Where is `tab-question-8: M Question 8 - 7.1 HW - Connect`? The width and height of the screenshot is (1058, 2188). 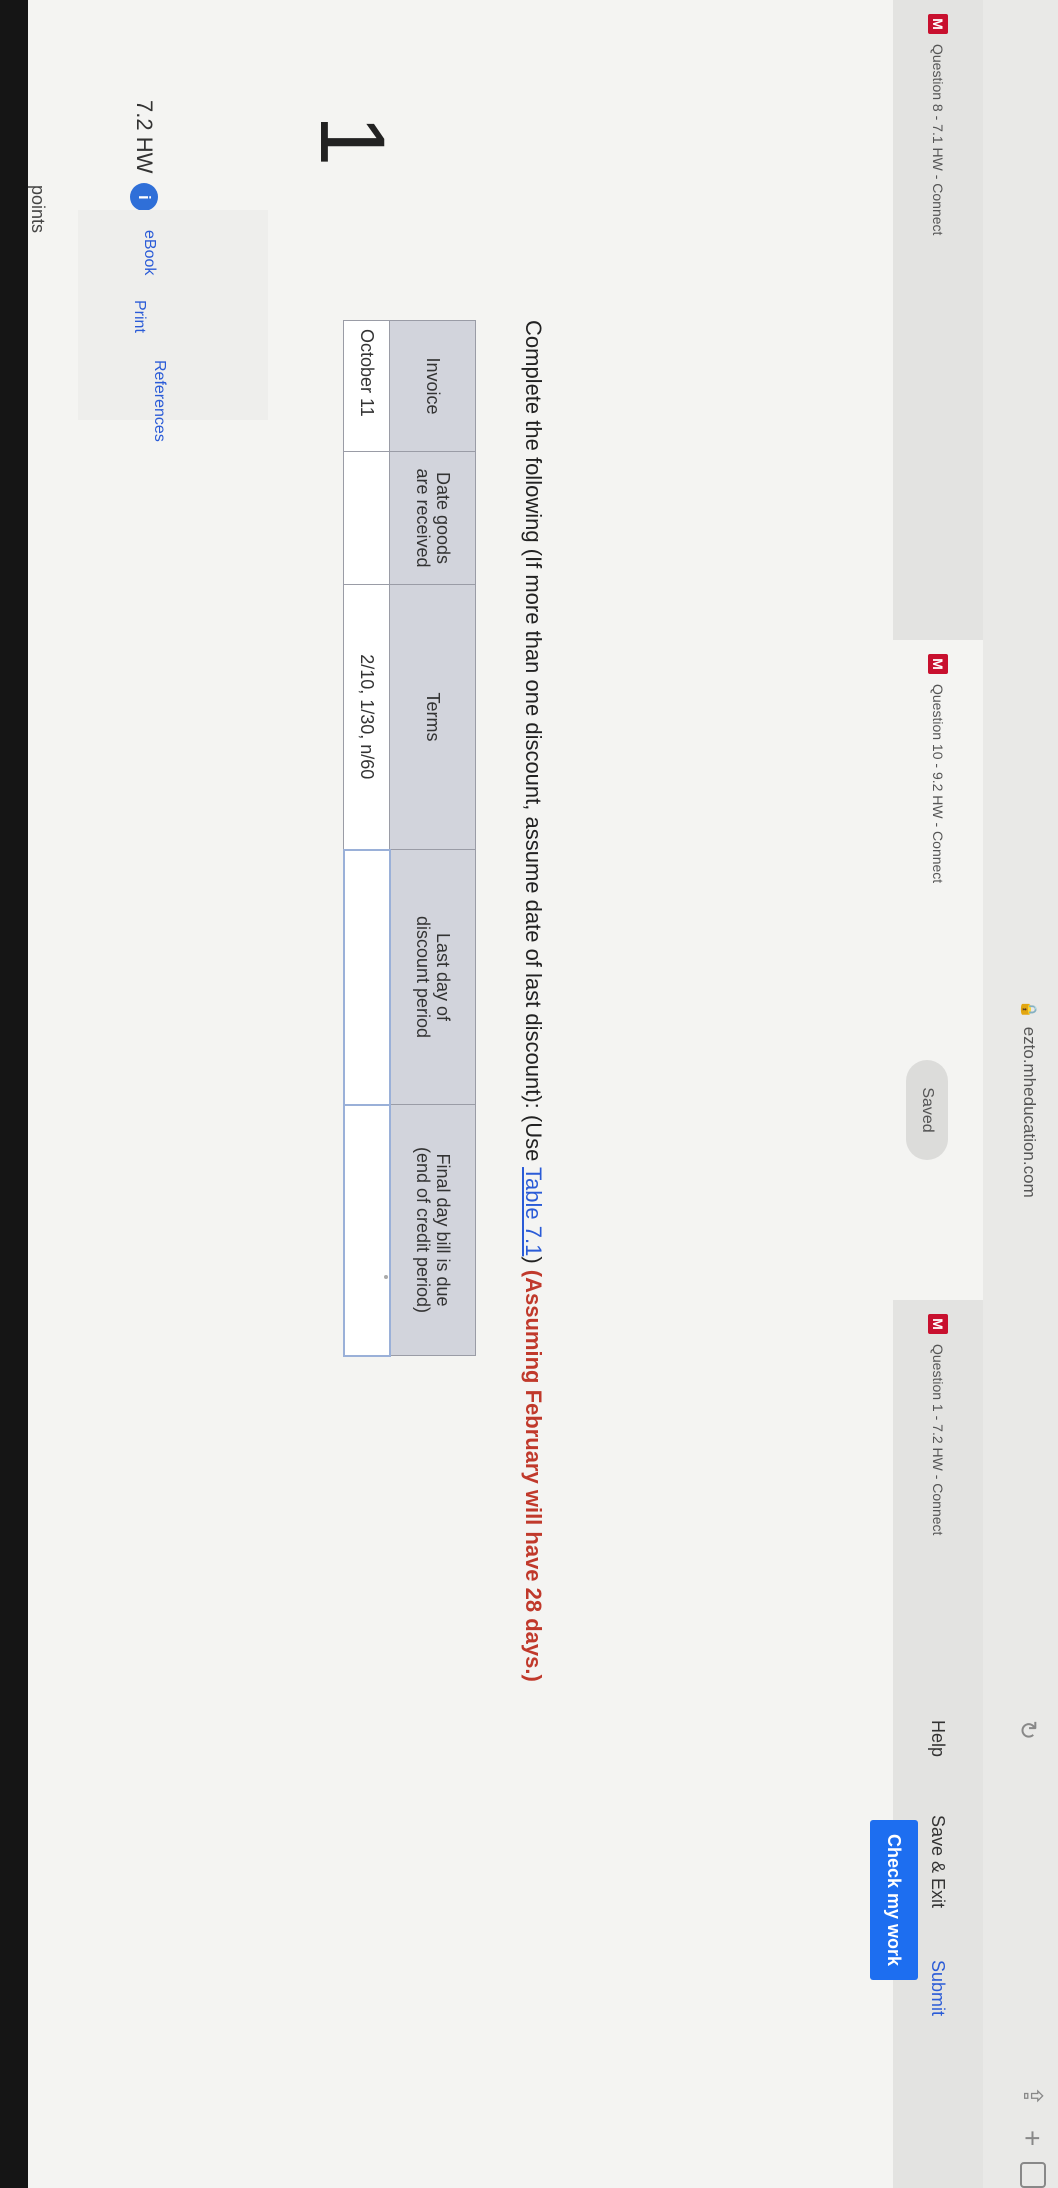
tab-question-8: M Question 8 - 7.1 HW - Connect is located at coordinates (938, 320).